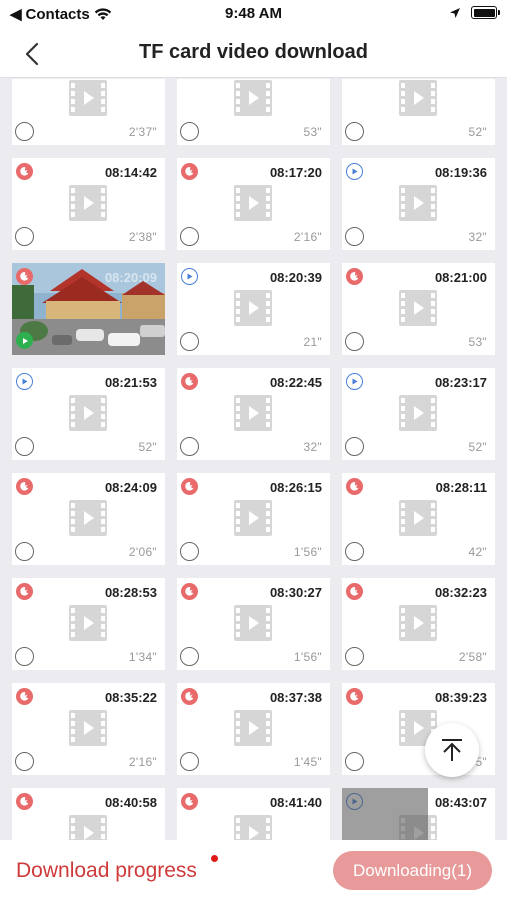 Image resolution: width=507 pixels, height=900 pixels. What do you see at coordinates (253, 870) in the screenshot?
I see `bottom-bar: Download progress Downloading(1)` at bounding box center [253, 870].